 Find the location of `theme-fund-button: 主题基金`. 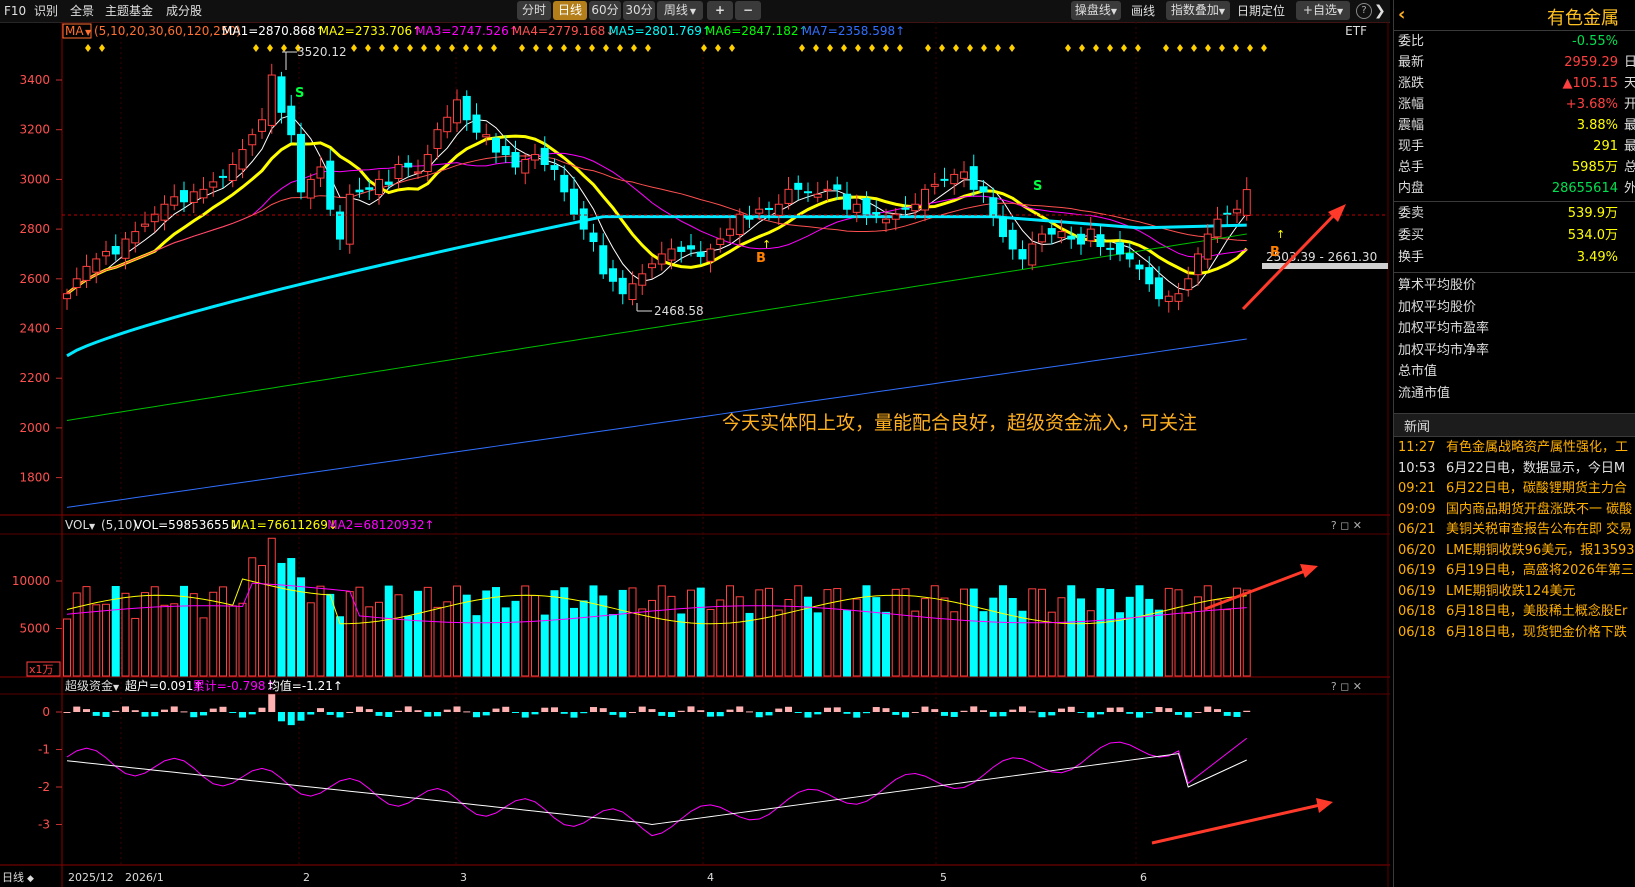

theme-fund-button: 主题基金 is located at coordinates (129, 11).